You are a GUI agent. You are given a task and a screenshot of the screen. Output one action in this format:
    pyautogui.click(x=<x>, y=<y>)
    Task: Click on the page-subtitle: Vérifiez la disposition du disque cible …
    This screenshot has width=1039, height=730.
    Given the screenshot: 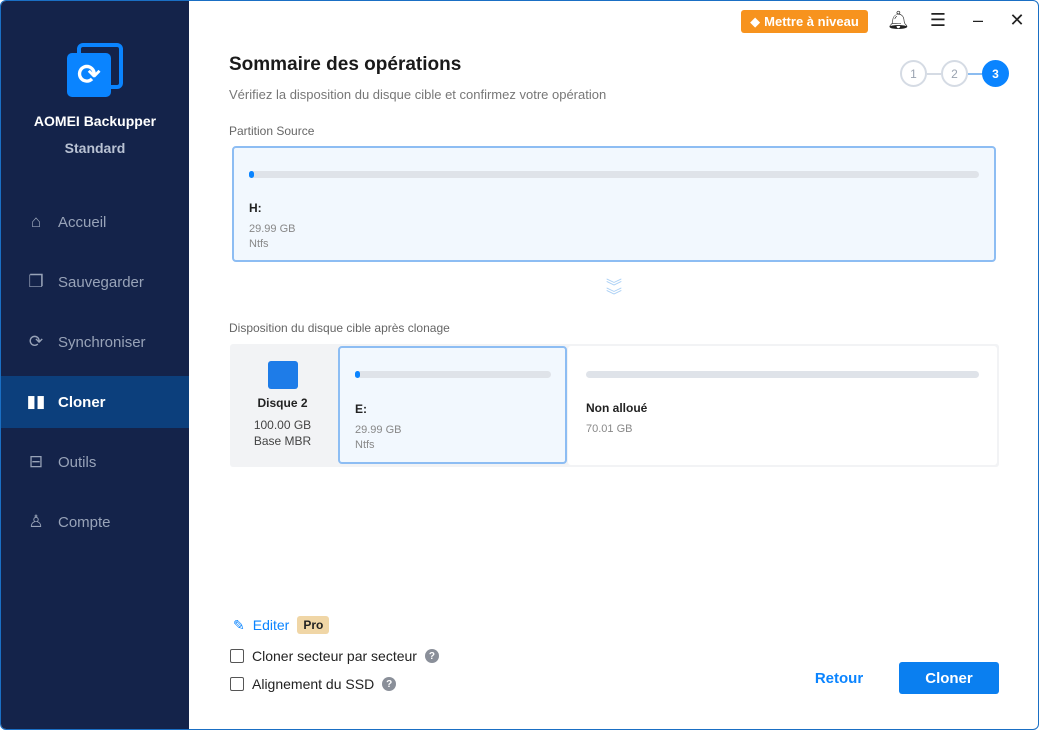 What is the action you would take?
    pyautogui.click(x=418, y=94)
    